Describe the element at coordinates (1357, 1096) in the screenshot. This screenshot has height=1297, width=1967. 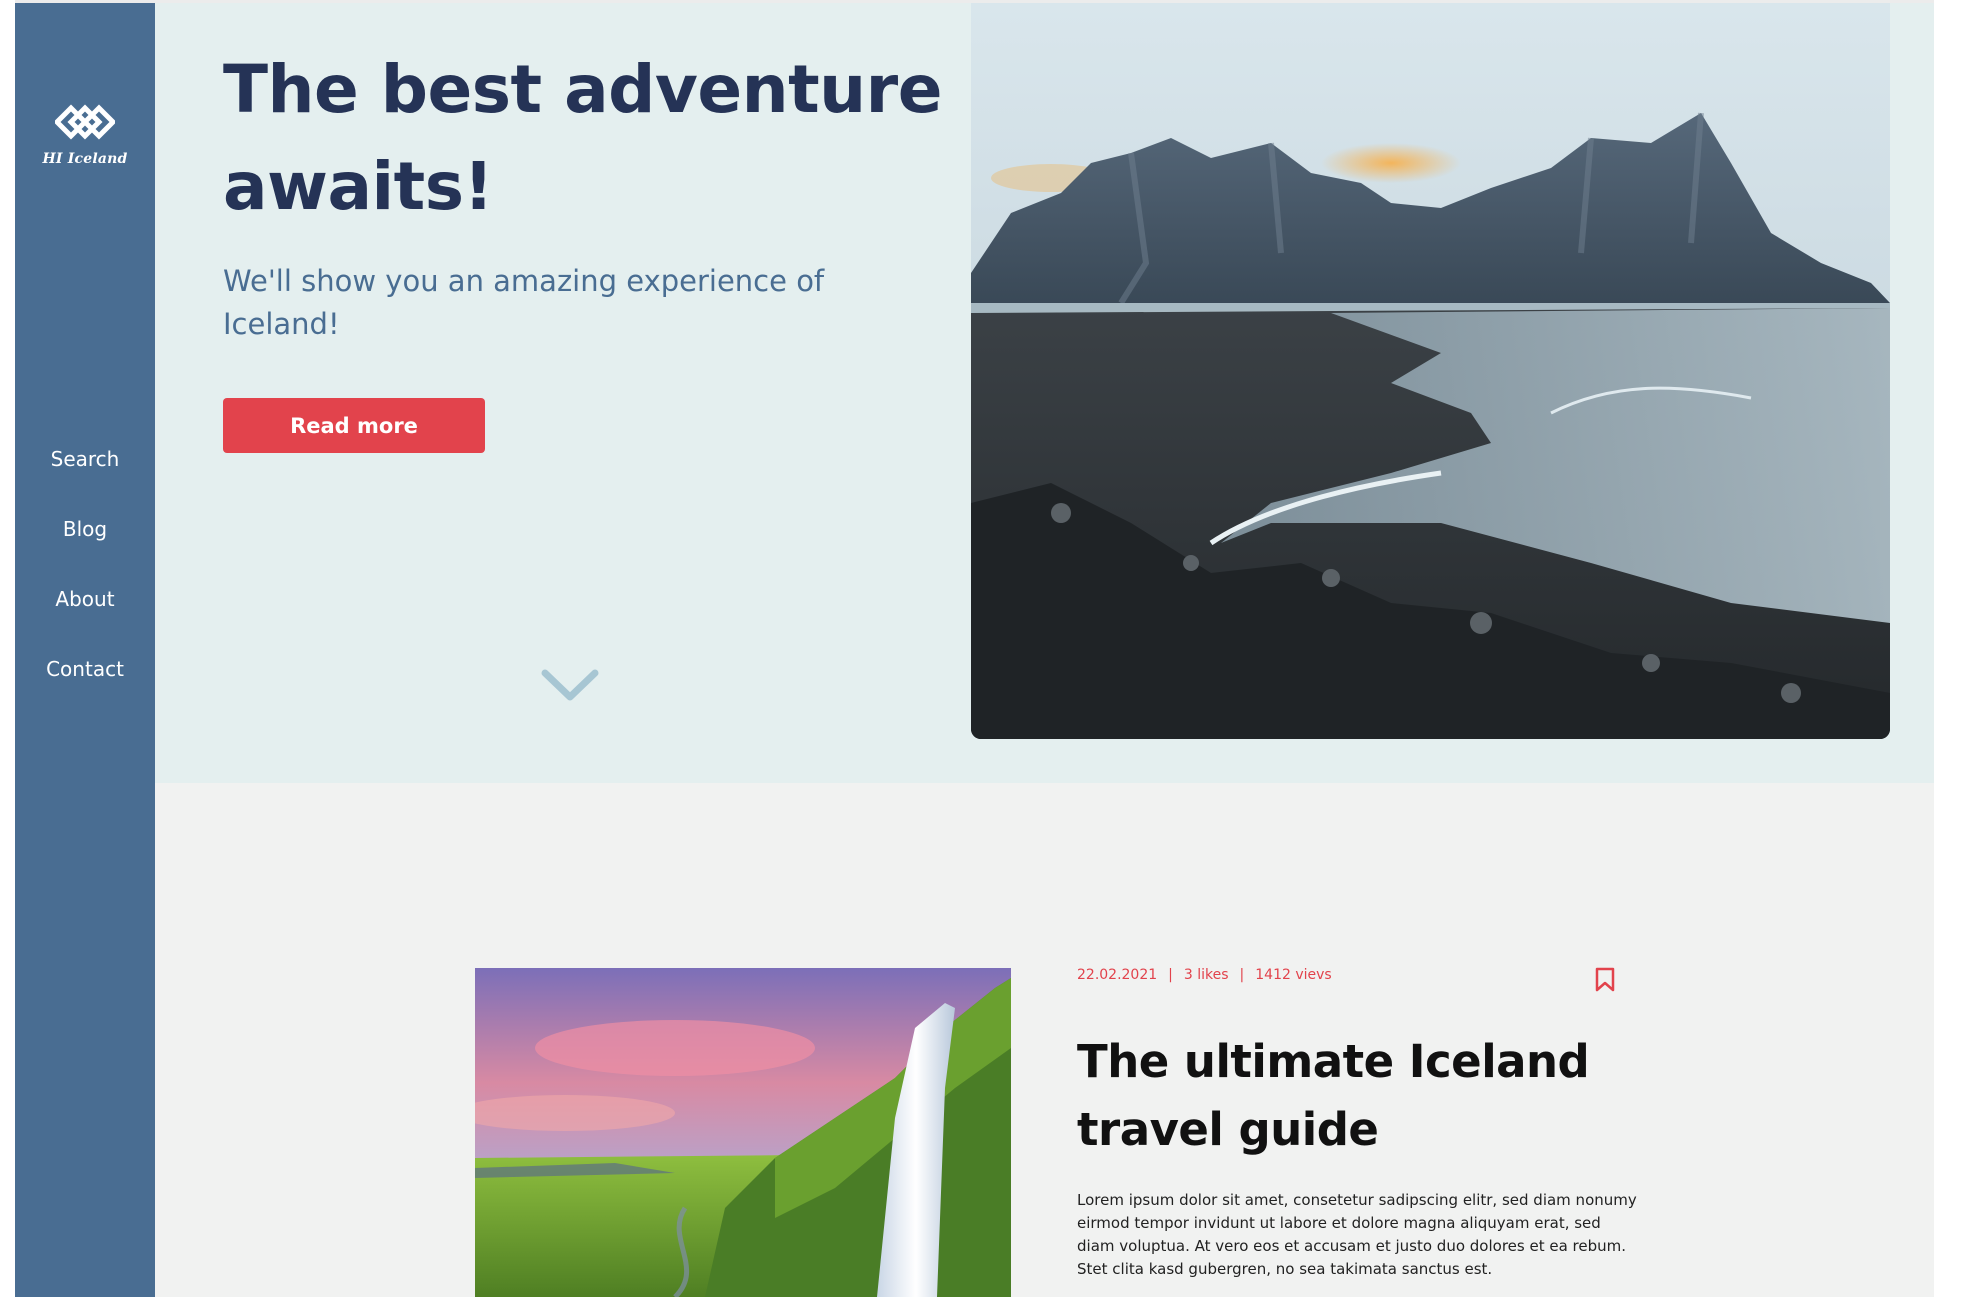
I see `post-title: The ultimate Iceland travel guide` at that location.